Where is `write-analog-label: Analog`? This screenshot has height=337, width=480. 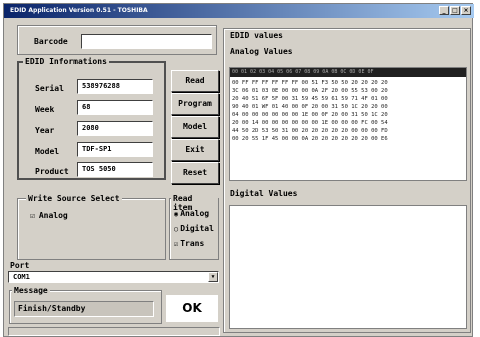 write-analog-label: Analog is located at coordinates (53, 215).